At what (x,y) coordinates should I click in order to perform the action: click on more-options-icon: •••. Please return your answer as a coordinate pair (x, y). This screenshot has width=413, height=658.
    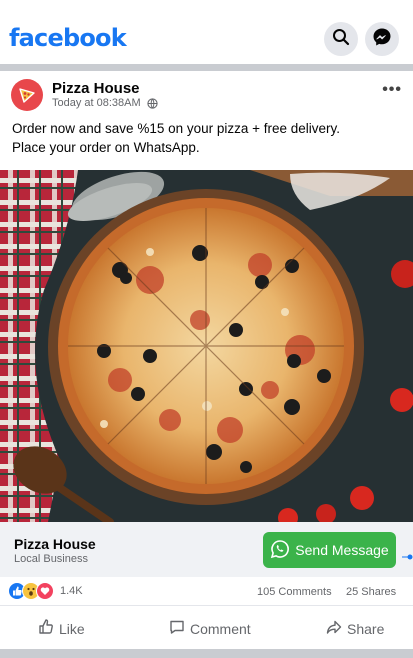
    Looking at the image, I should click on (392, 90).